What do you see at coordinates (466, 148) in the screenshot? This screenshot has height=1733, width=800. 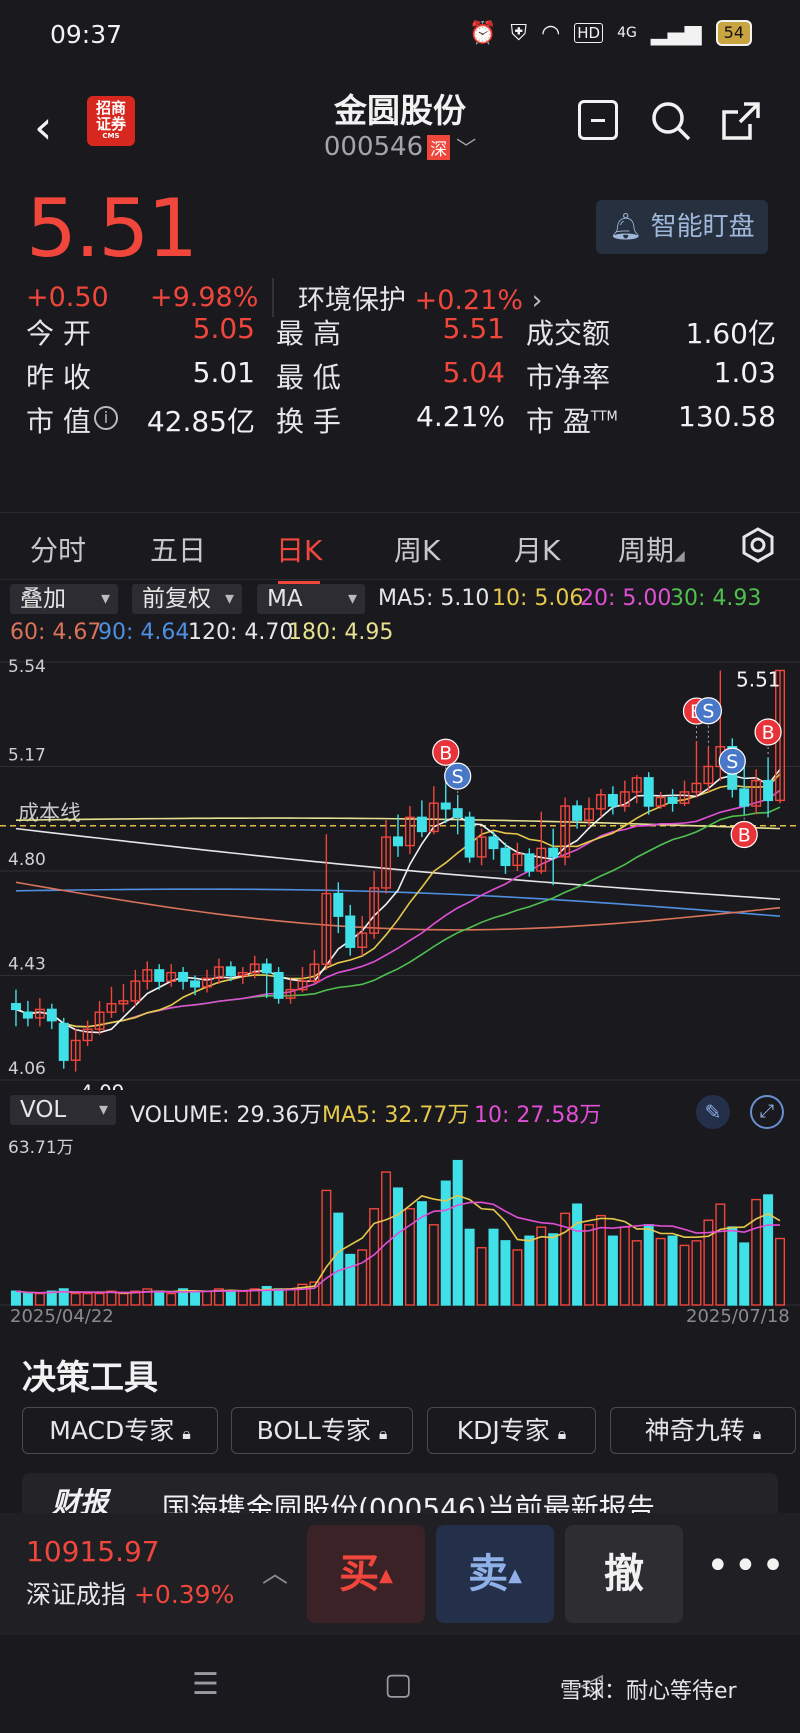 I see `chevron-down-icon: ﹀` at bounding box center [466, 148].